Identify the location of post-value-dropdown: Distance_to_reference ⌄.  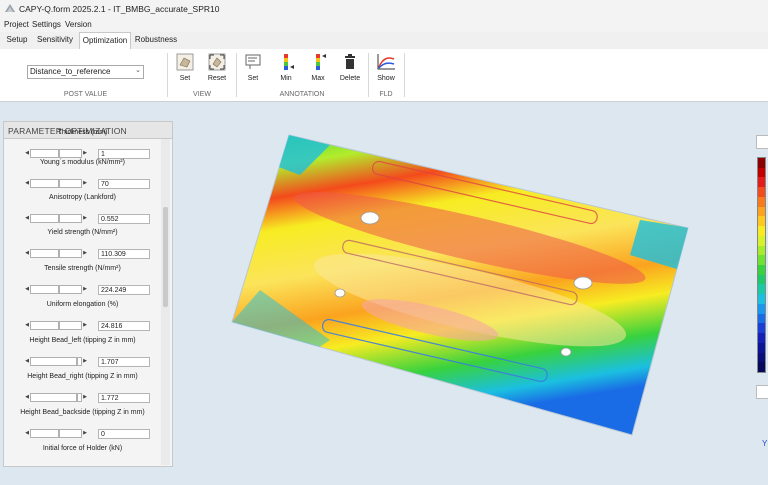
(85, 72).